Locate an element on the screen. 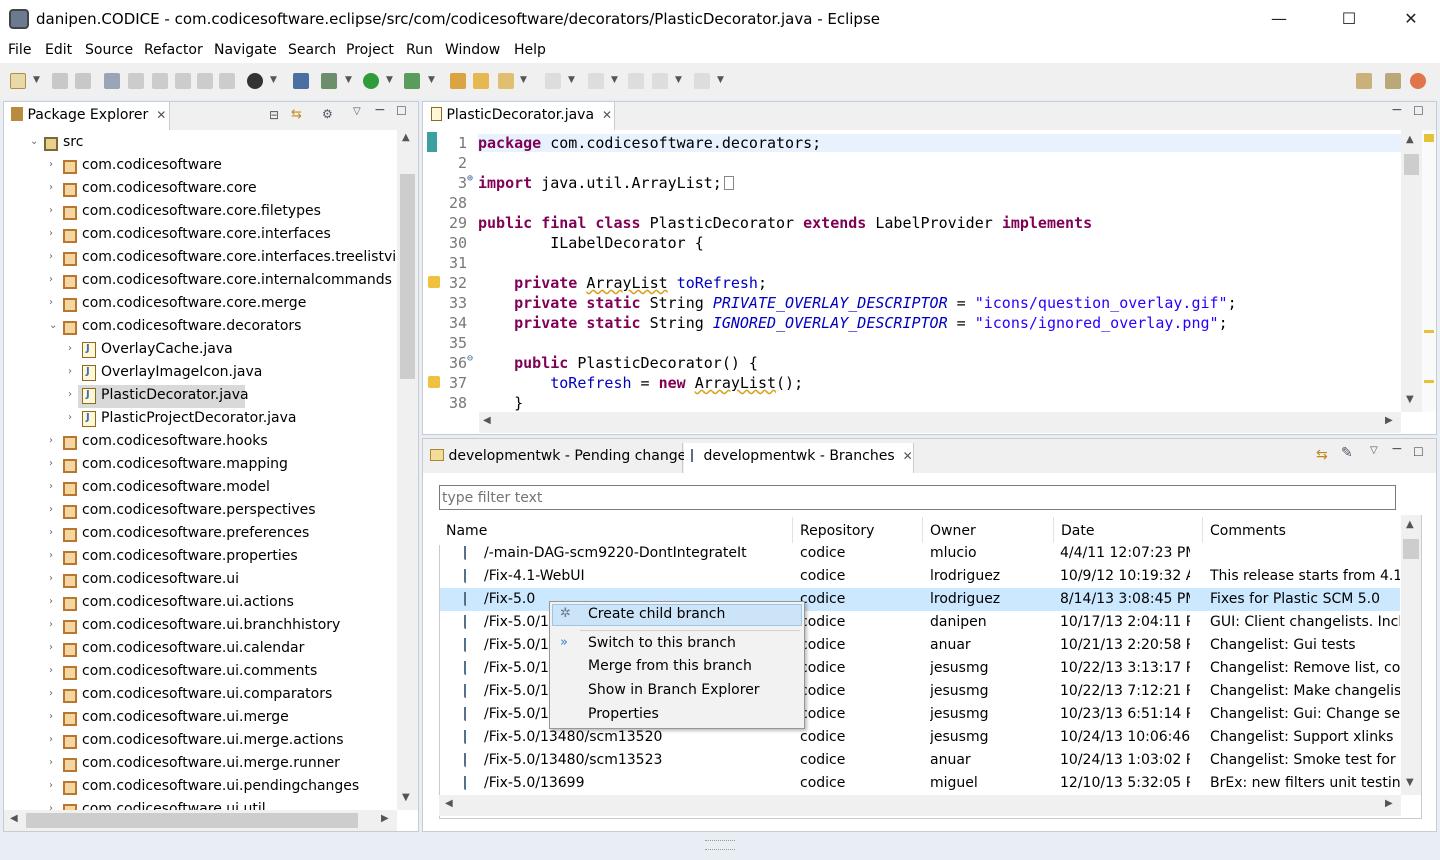  vertical-scrollbar: ▲ ▼ is located at coordinates (407, 470).